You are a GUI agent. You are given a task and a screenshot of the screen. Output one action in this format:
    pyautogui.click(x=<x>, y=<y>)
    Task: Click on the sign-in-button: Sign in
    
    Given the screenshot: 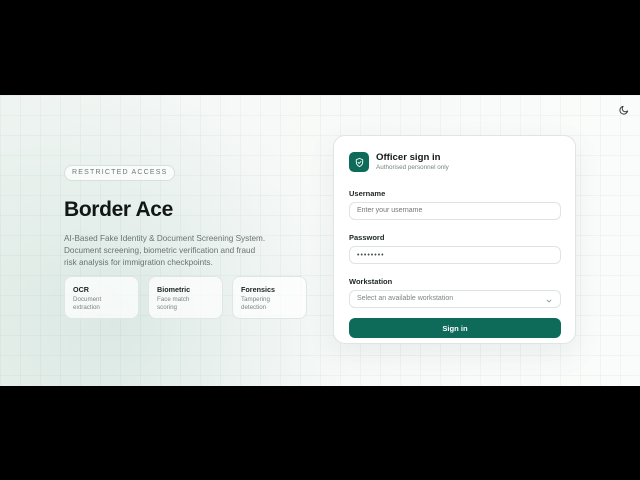 What is the action you would take?
    pyautogui.click(x=455, y=328)
    